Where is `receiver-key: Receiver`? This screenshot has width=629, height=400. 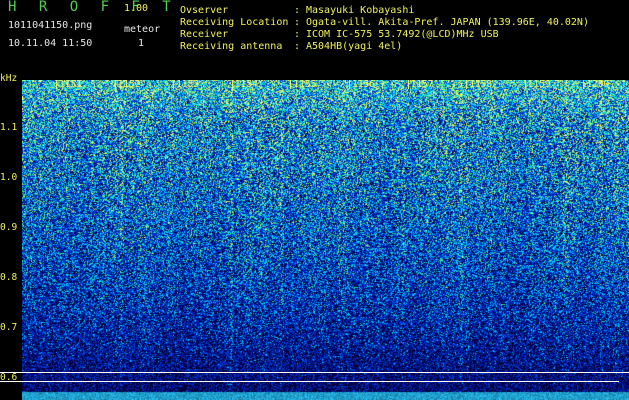 receiver-key: Receiver is located at coordinates (204, 34).